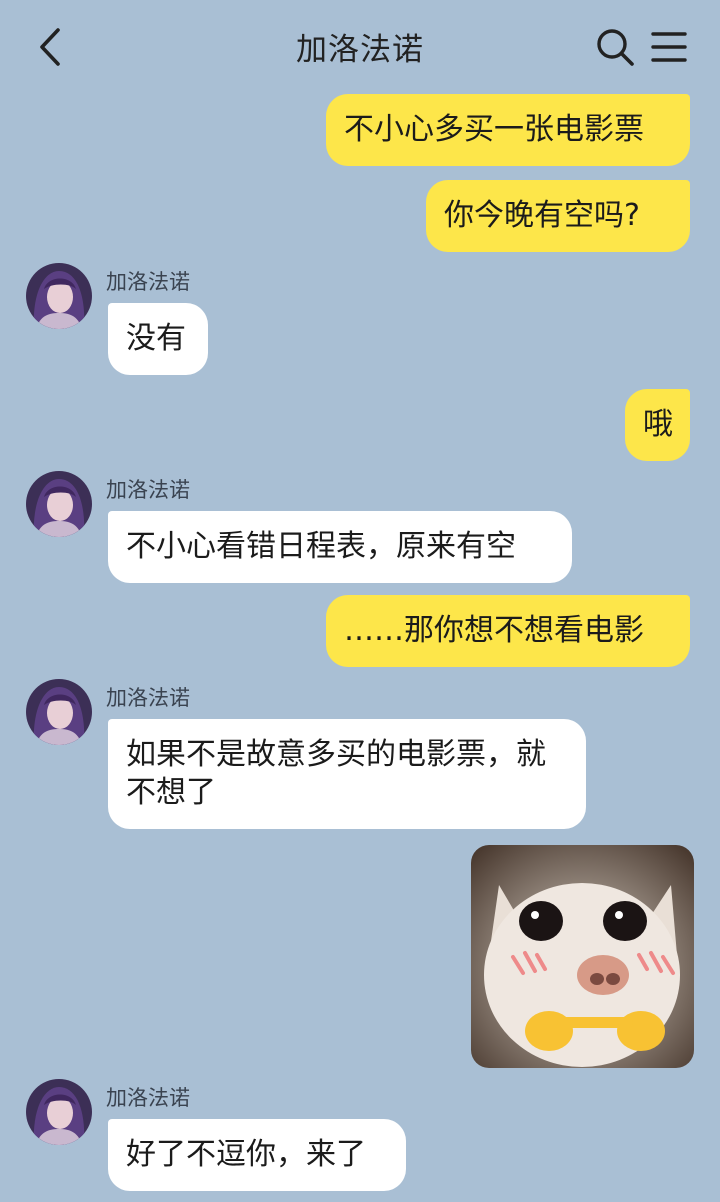  What do you see at coordinates (542, 215) in the screenshot?
I see `message-text: 你今晚有空吗?` at bounding box center [542, 215].